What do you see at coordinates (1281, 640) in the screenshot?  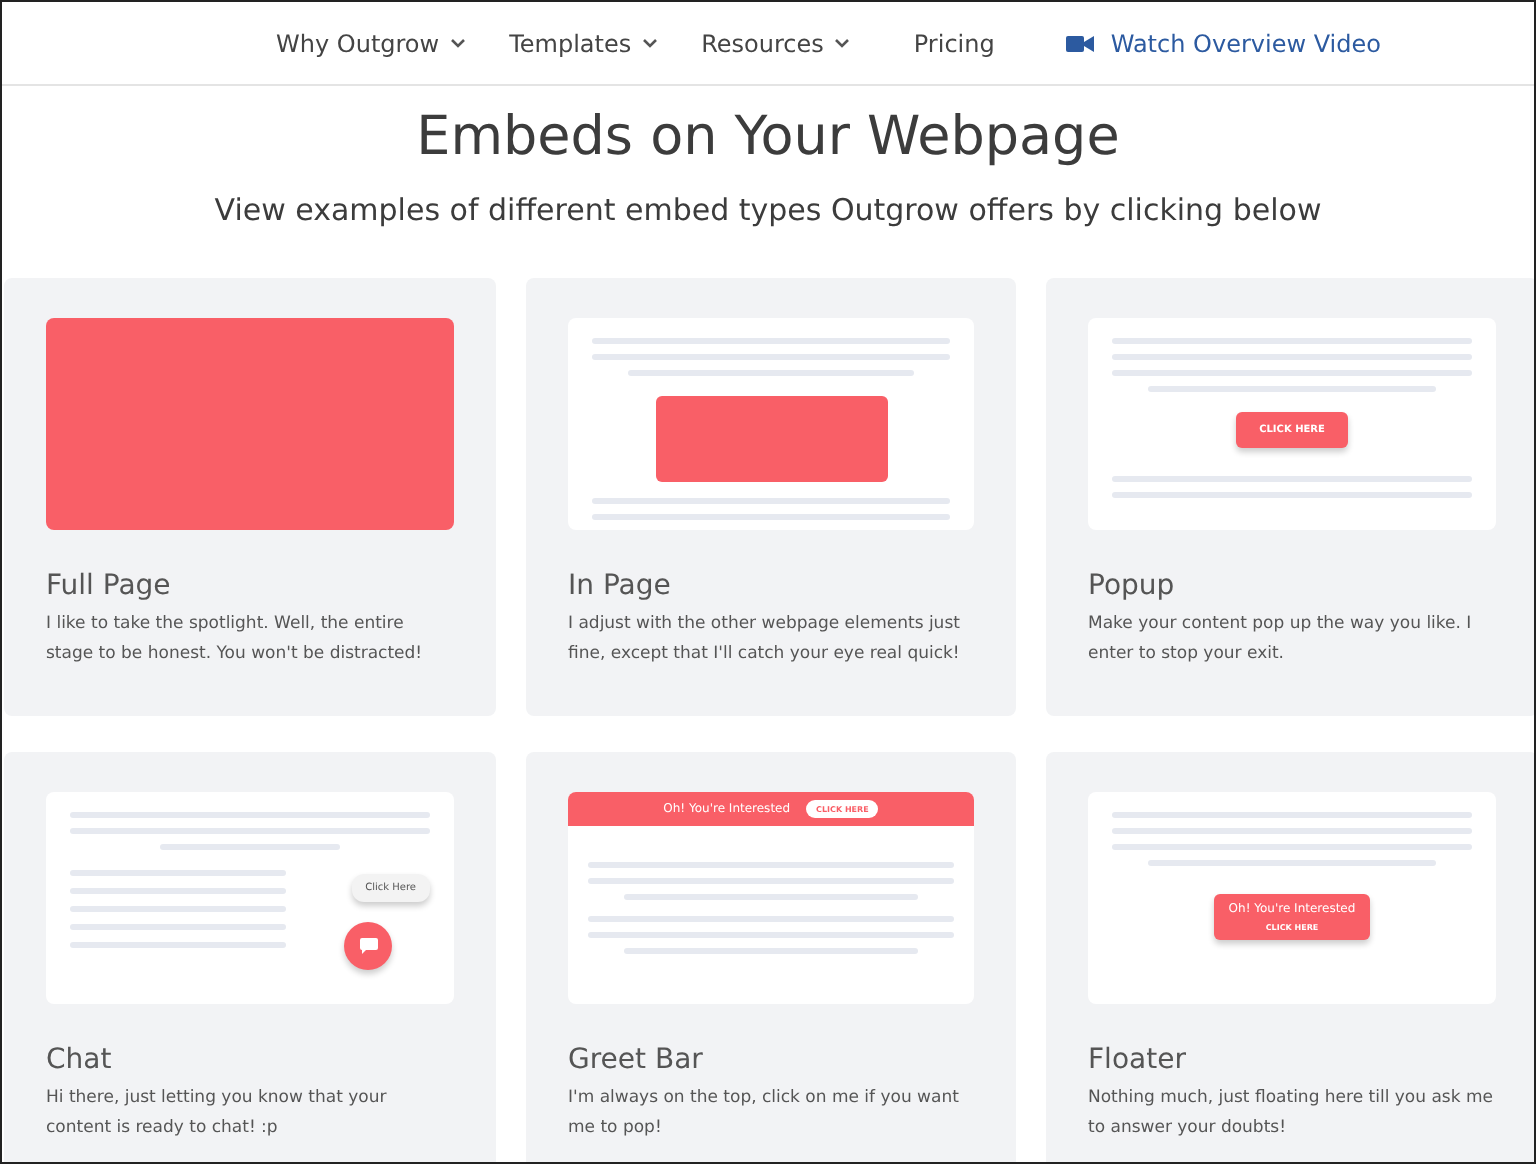 I see `card-description: Make your content pop up the way you like. I enter to stop your exit.` at bounding box center [1281, 640].